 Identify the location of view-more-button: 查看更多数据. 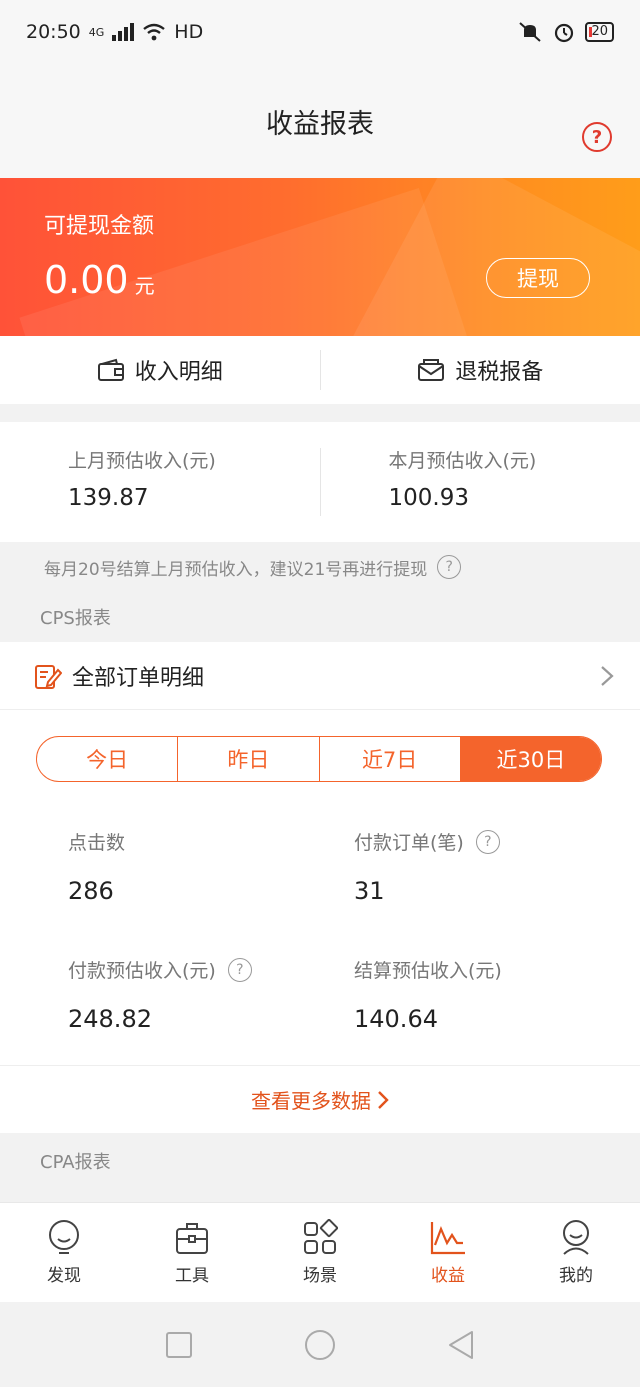
(320, 1099).